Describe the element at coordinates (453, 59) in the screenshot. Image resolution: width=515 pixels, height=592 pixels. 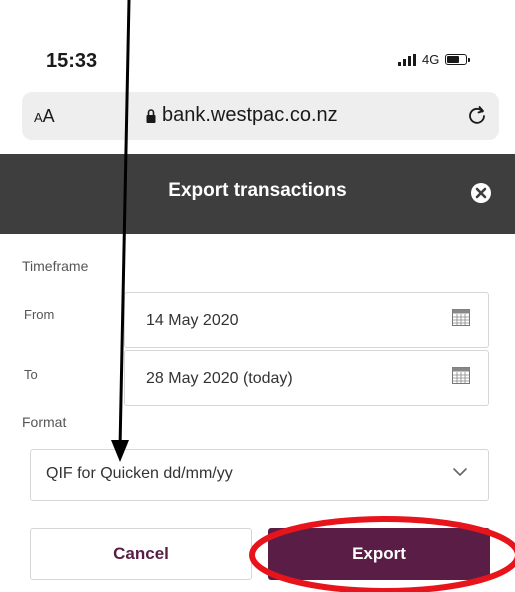
I see `battery-level` at that location.